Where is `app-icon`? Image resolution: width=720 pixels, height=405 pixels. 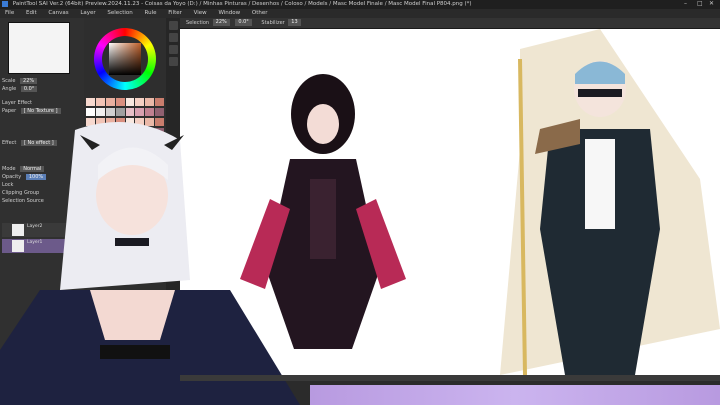 app-icon is located at coordinates (5, 4).